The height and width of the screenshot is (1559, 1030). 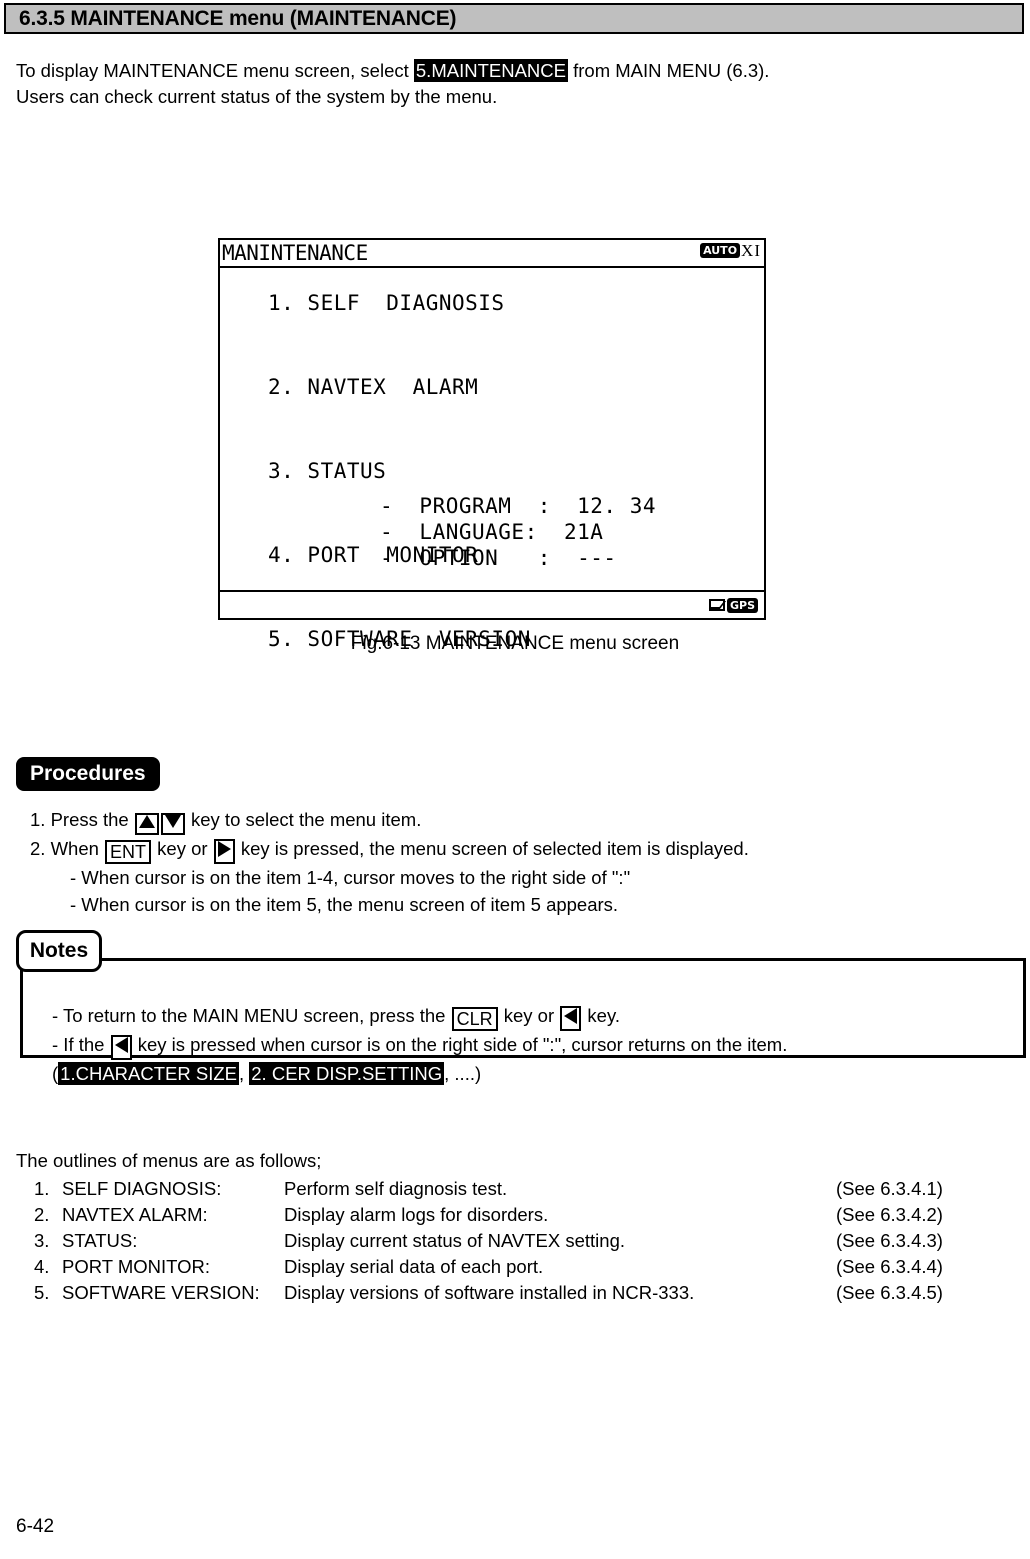 What do you see at coordinates (42, 1292) in the screenshot?
I see `outline-number: 5.` at bounding box center [42, 1292].